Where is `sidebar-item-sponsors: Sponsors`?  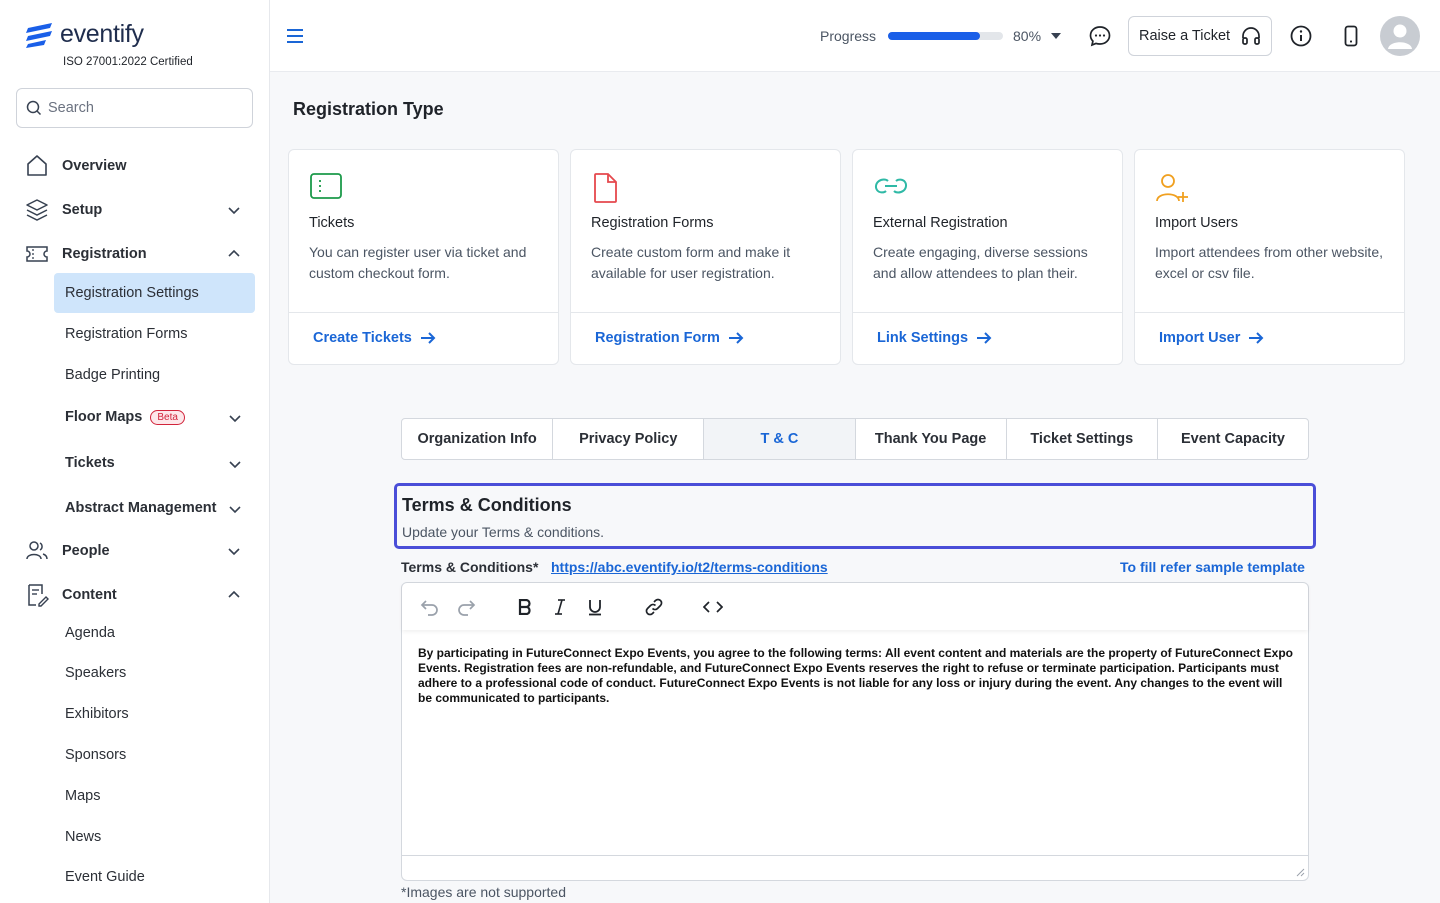
sidebar-item-sponsors: Sponsors is located at coordinates (154, 755).